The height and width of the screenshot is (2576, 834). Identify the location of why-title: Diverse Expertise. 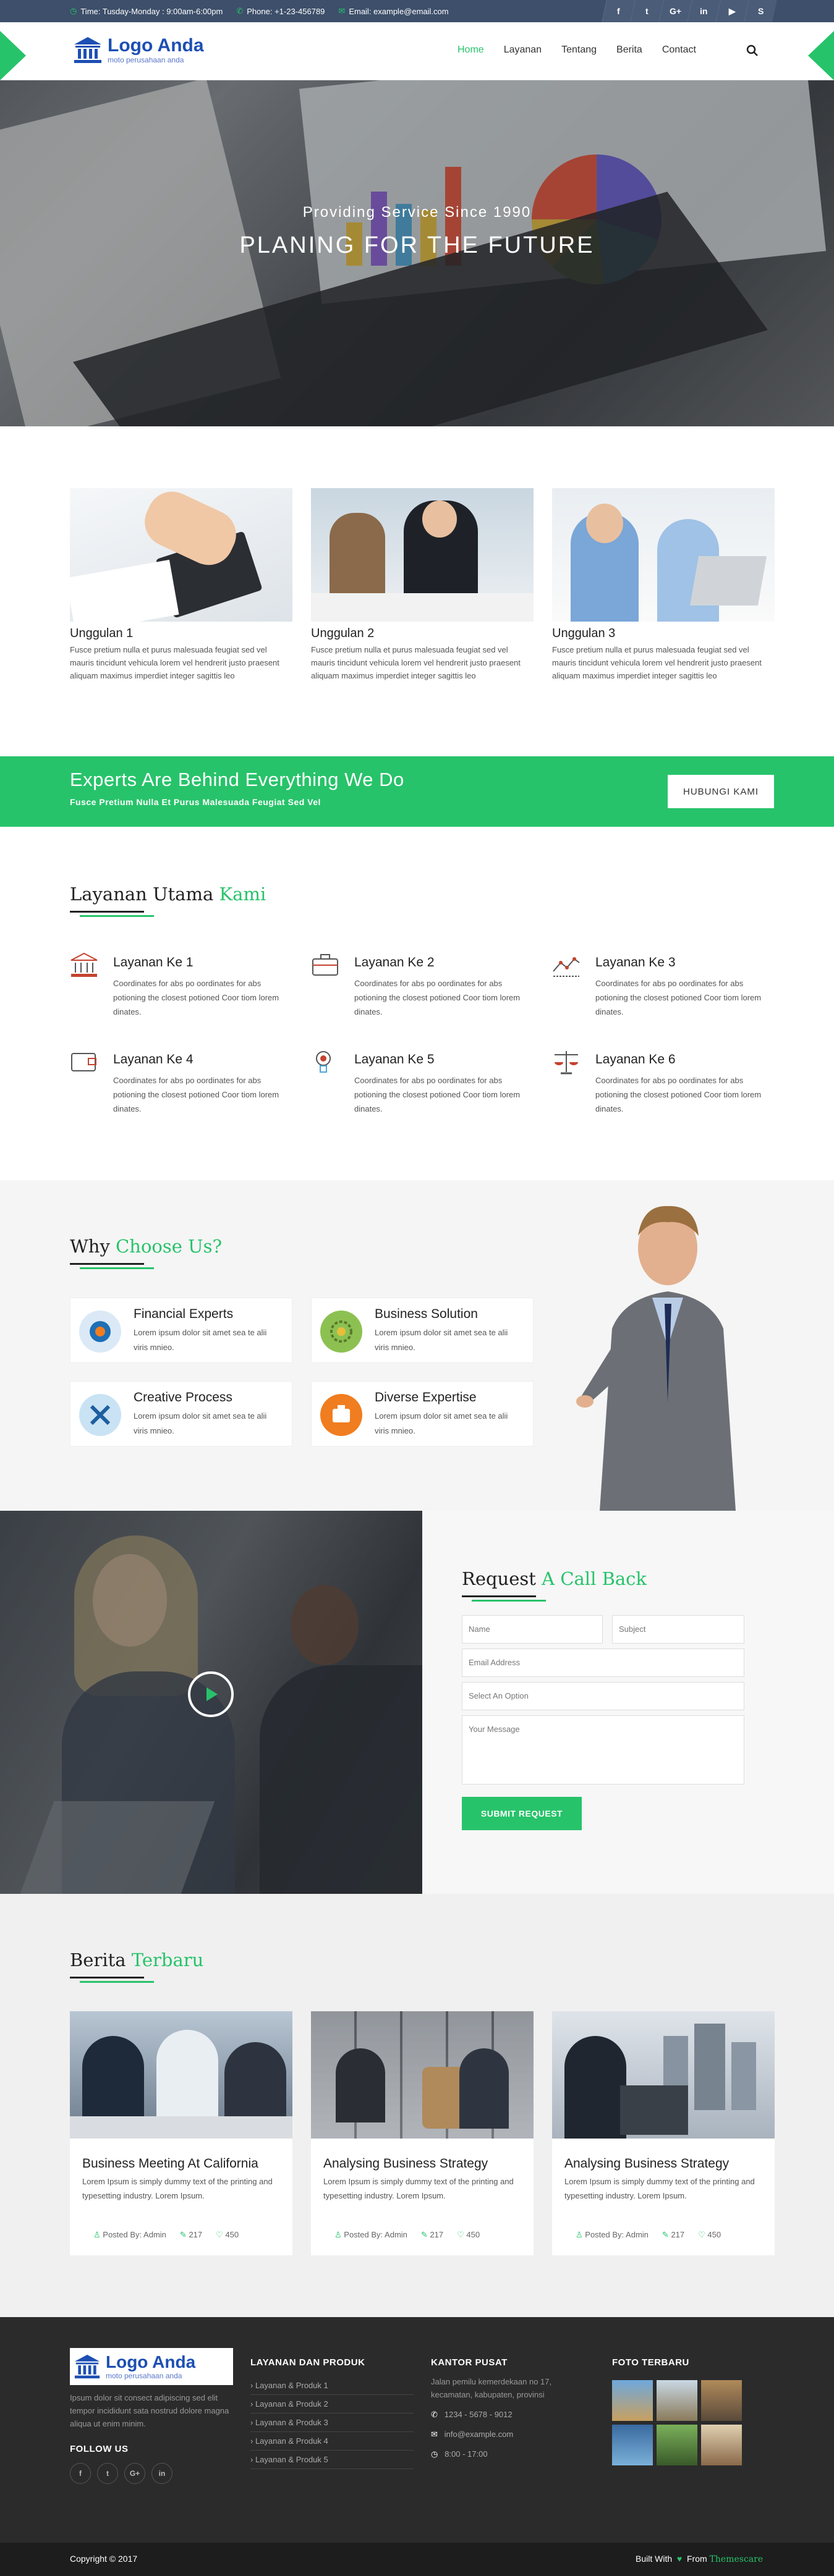
(426, 1397).